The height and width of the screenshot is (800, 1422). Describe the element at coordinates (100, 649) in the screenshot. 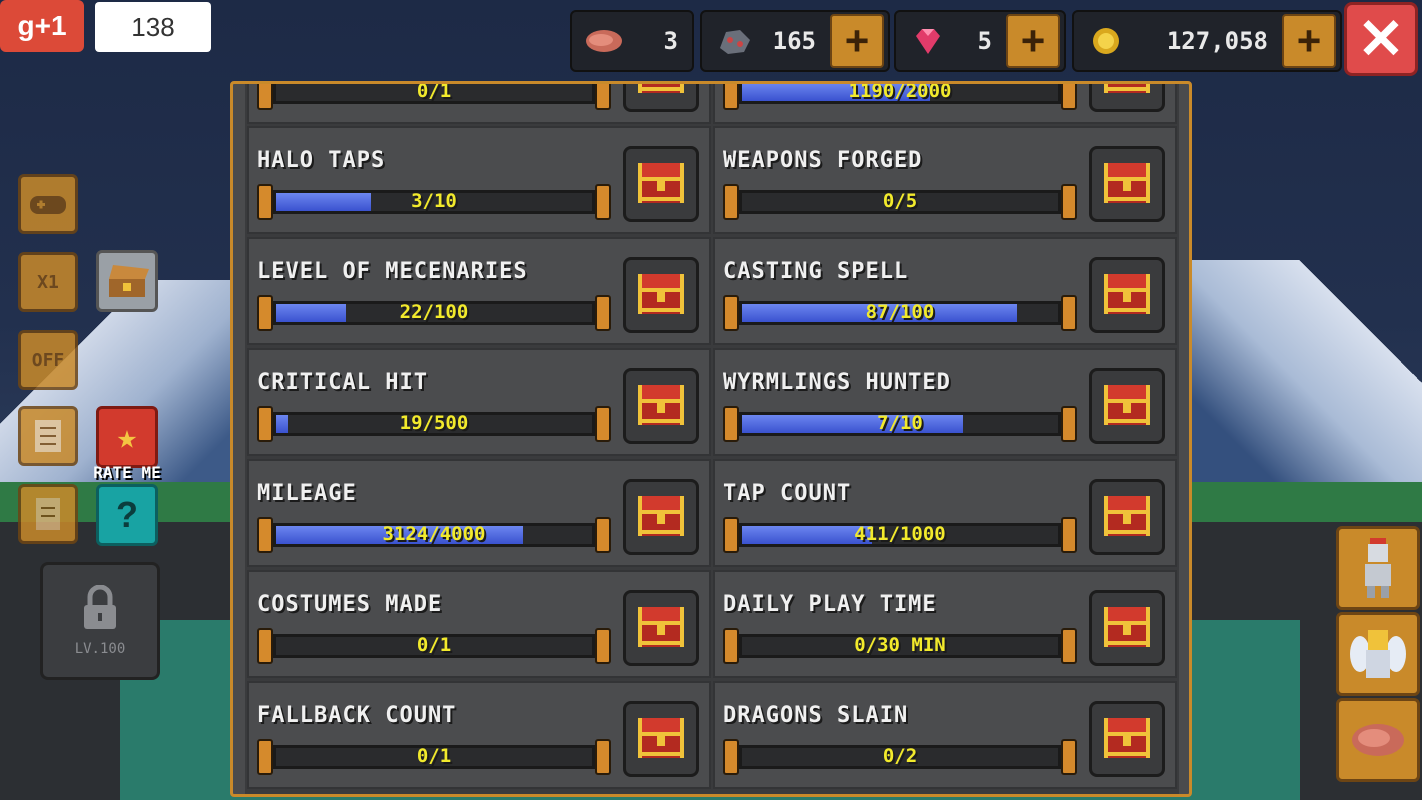

I see `lock-level-label: LV.100` at that location.